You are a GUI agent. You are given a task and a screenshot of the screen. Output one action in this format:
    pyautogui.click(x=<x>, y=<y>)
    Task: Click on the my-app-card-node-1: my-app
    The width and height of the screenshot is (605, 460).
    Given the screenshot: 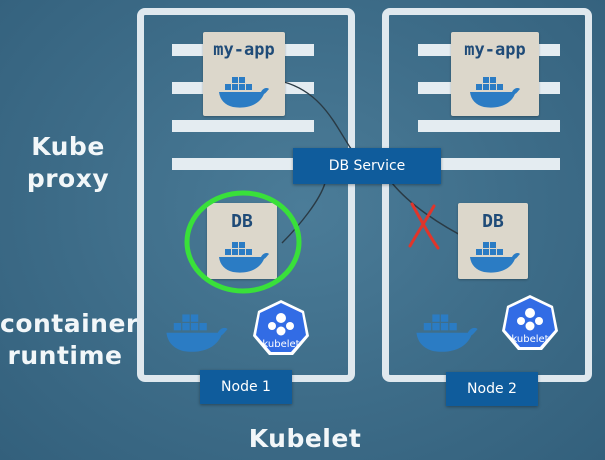 What is the action you would take?
    pyautogui.click(x=244, y=74)
    